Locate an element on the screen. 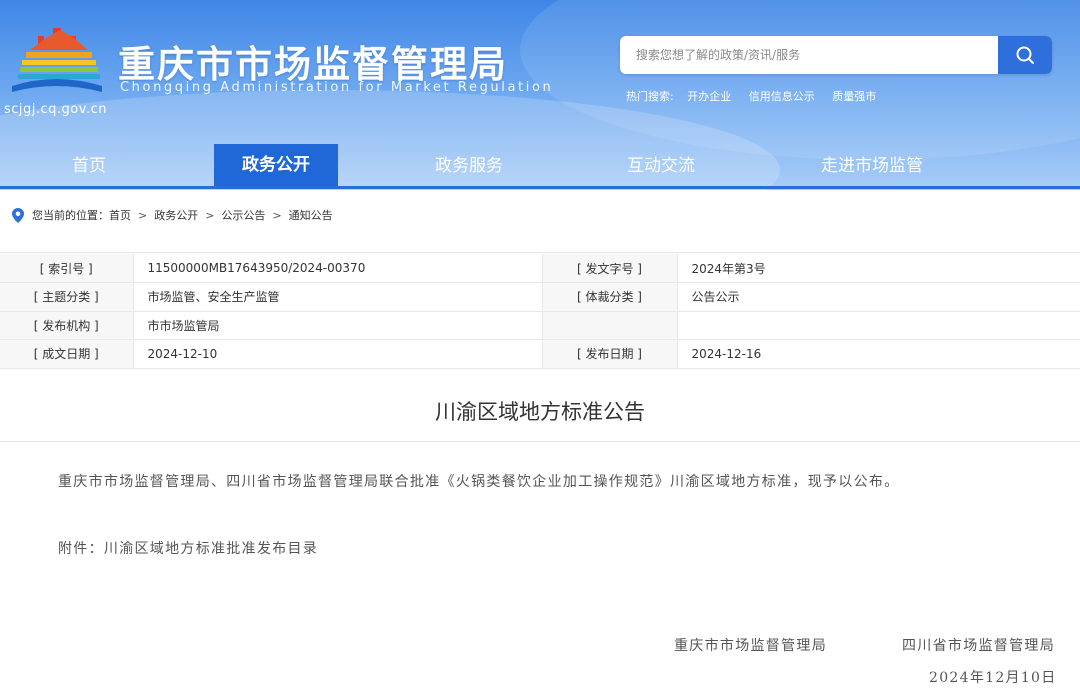  search-box is located at coordinates (836, 55).